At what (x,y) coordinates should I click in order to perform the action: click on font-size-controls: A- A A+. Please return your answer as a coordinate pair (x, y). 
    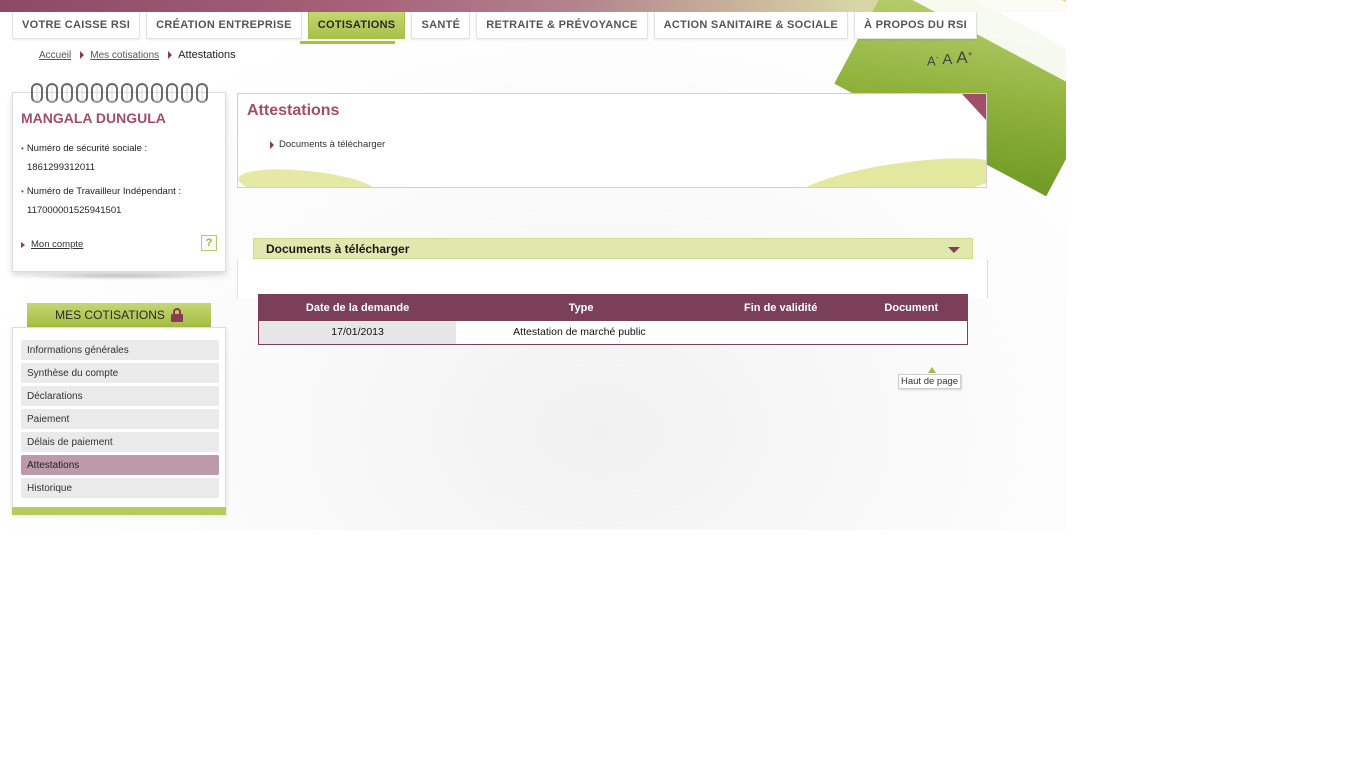
    Looking at the image, I should click on (949, 58).